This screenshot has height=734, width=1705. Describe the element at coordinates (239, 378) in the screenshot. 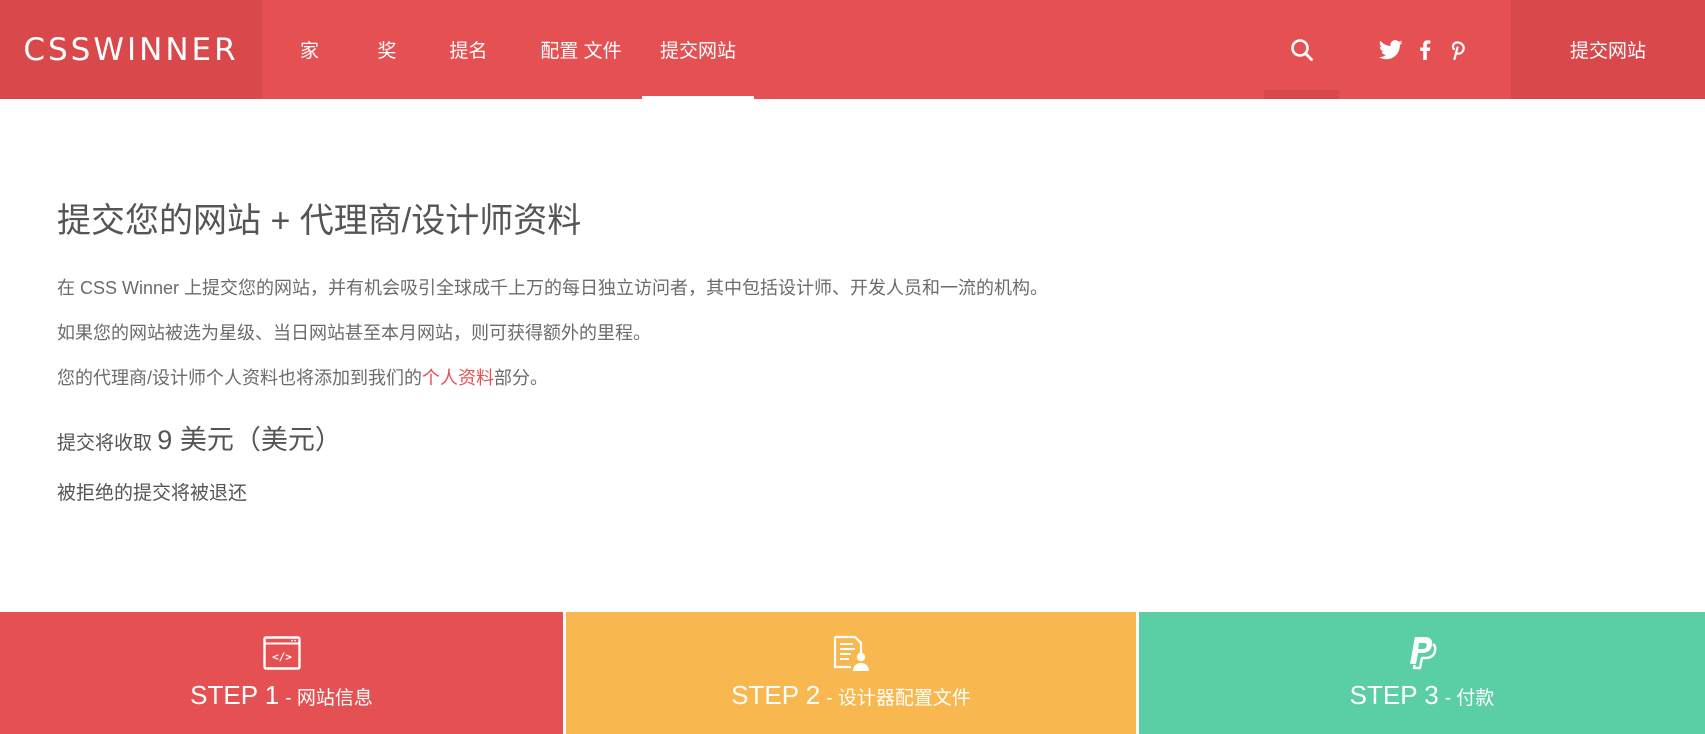

I see `profile-text-before: 您的代理商/设计师个人资料也将添加到我们的` at that location.